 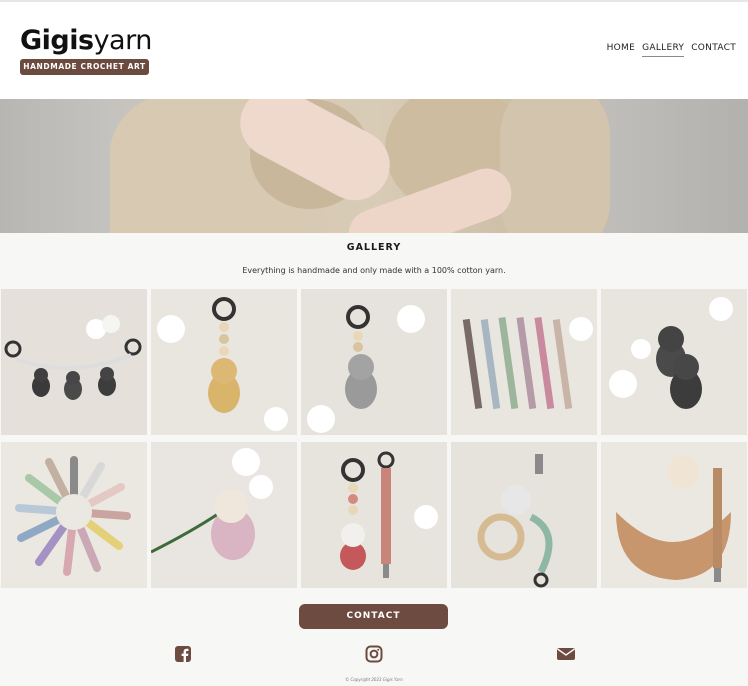 What do you see at coordinates (374, 515) in the screenshot?
I see `gallery-photo-panda-holder` at bounding box center [374, 515].